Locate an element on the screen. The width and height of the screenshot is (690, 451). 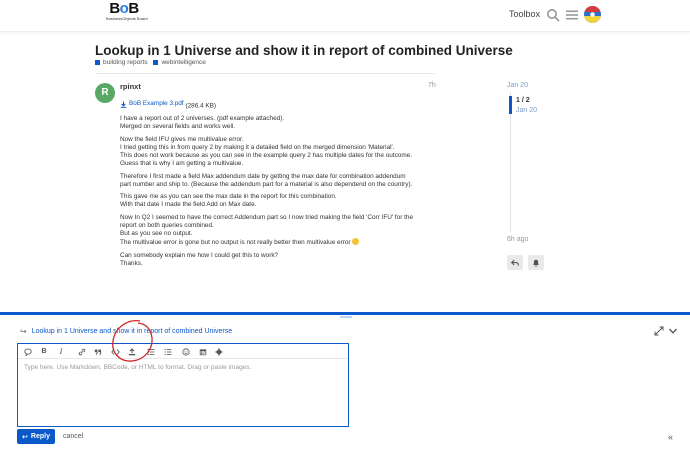
link-icon is located at coordinates (82, 351).